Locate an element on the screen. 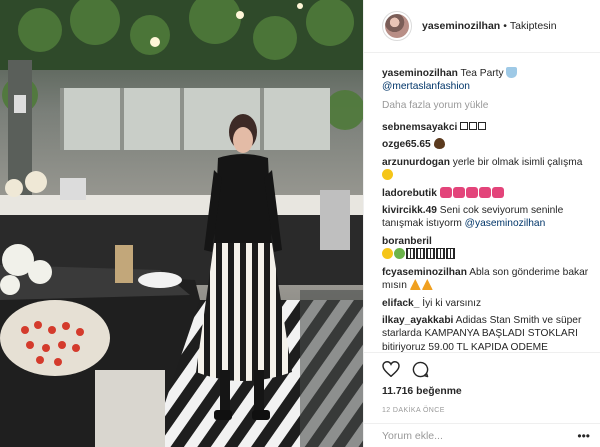 The height and width of the screenshot is (447, 600). caption-mention: @mertaslanfashion is located at coordinates (426, 86).